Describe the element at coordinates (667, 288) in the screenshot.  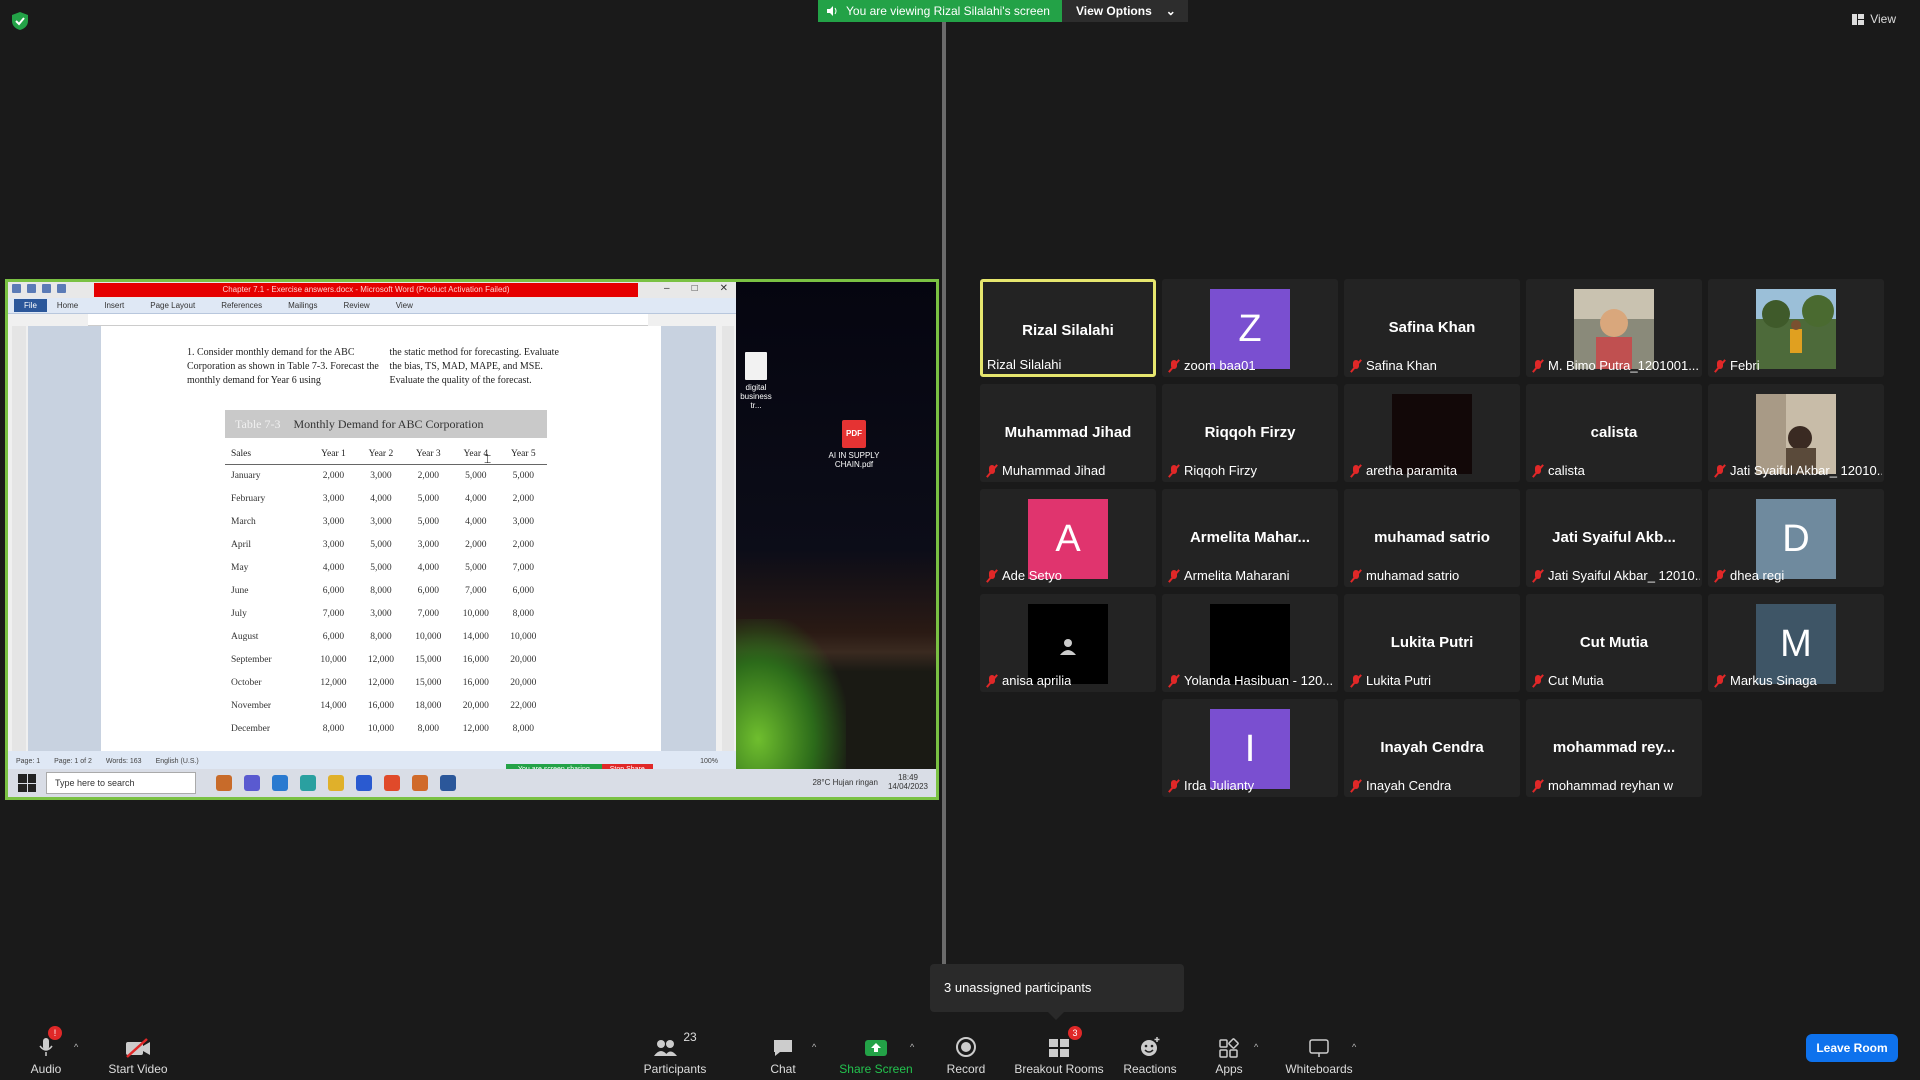
I see `minimize-icon: –` at that location.